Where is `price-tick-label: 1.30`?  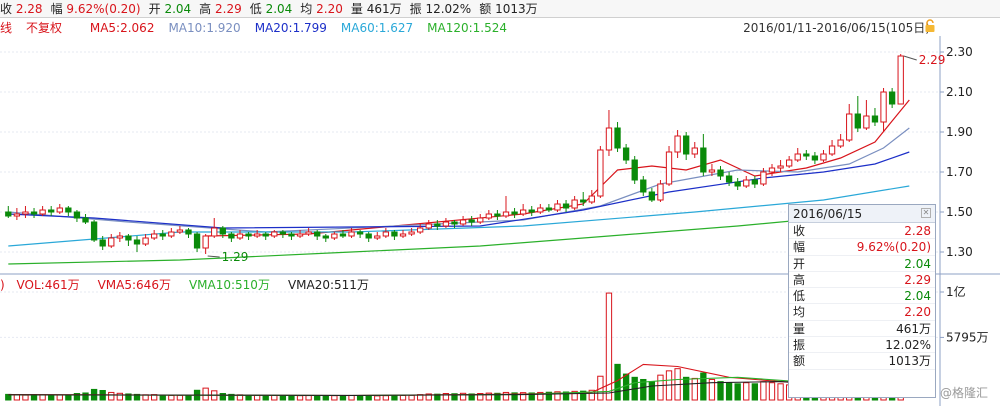 price-tick-label: 1.30 is located at coordinates (959, 252).